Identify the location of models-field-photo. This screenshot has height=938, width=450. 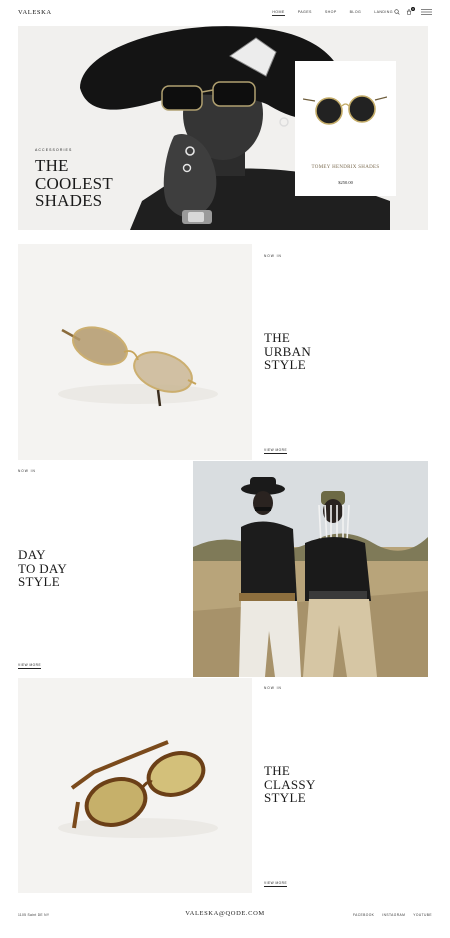
(310, 569).